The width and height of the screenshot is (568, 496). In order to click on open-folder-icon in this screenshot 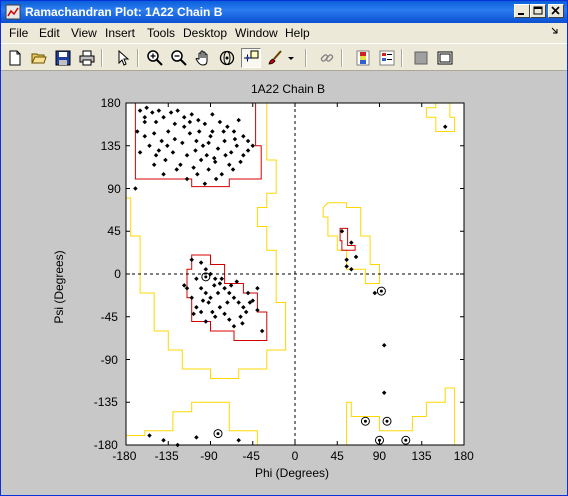, I will do `click(39, 58)`.